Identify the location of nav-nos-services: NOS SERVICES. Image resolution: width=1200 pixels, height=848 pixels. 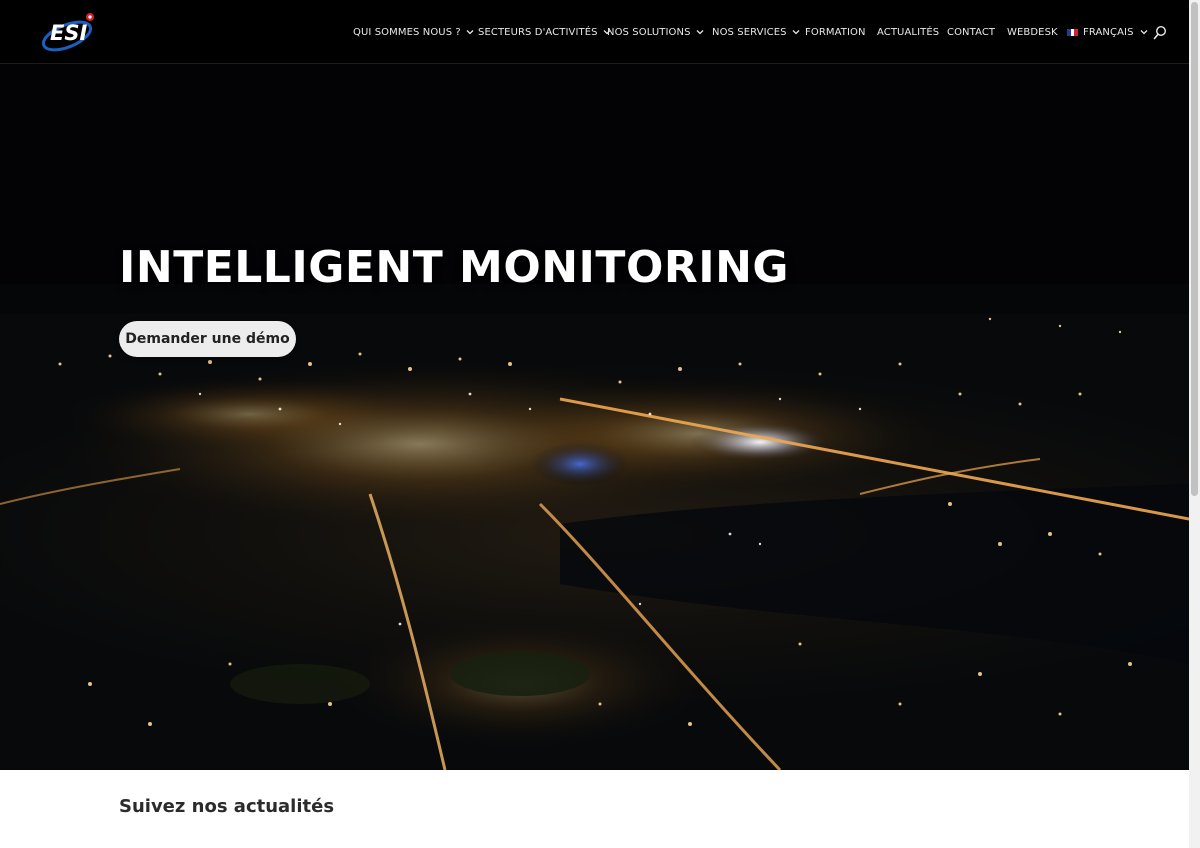
(756, 32).